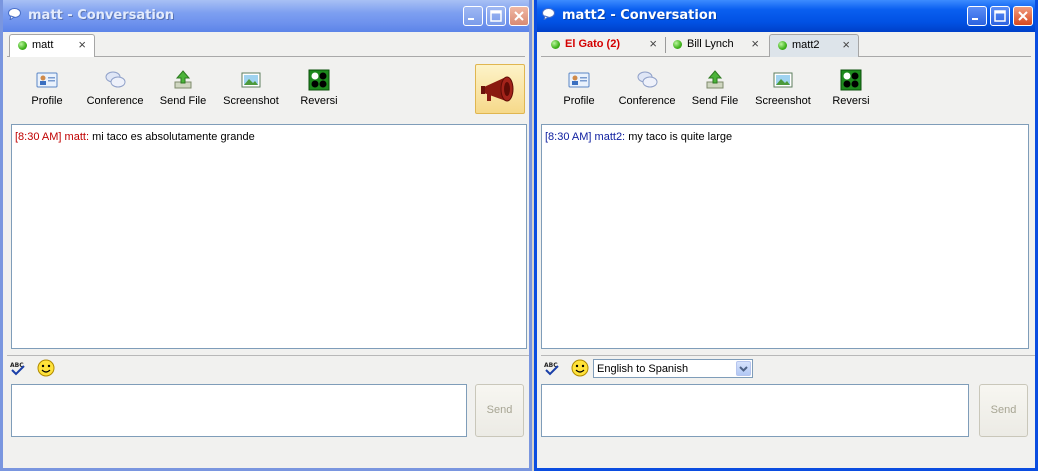 Image resolution: width=1038 pixels, height=471 pixels. What do you see at coordinates (786, 369) in the screenshot?
I see `format-bar: ABC English to Spanish` at bounding box center [786, 369].